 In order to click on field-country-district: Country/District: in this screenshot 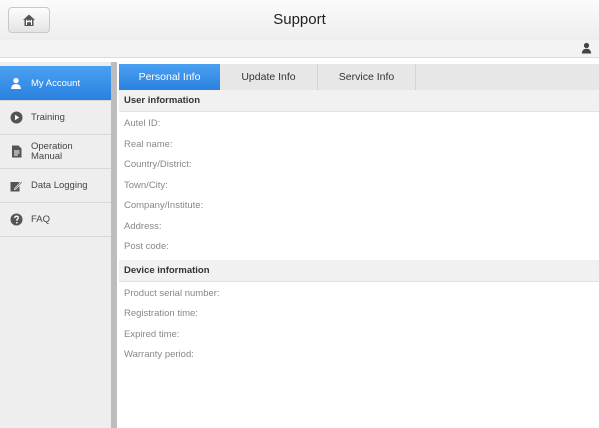, I will do `click(158, 164)`.